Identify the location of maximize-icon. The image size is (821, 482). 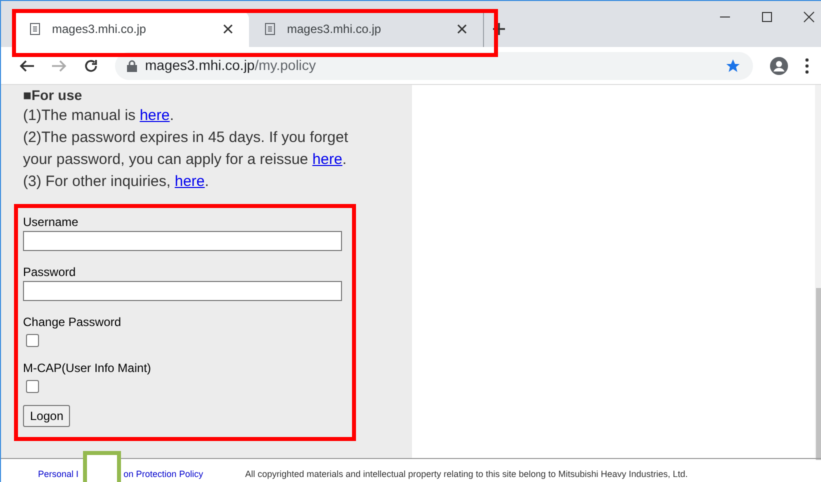
(767, 17).